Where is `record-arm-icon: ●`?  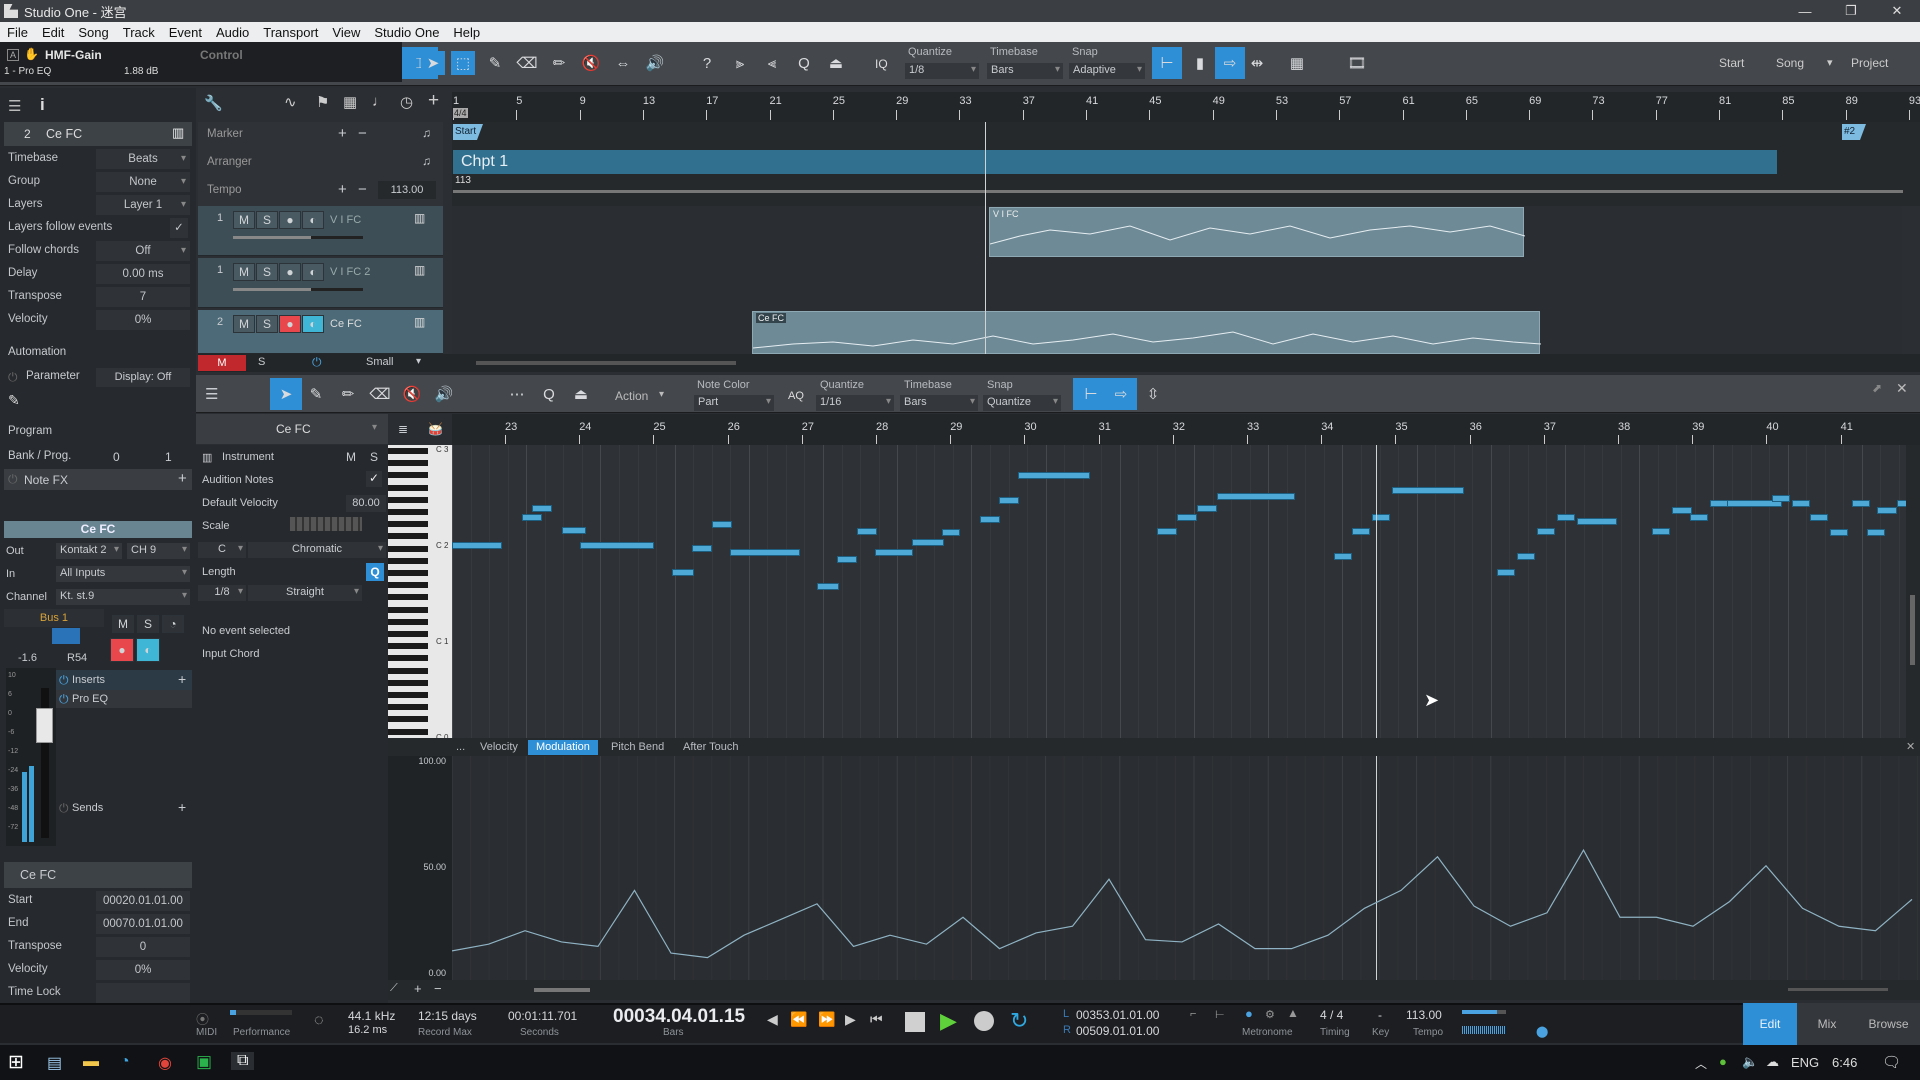 record-arm-icon: ● is located at coordinates (122, 650).